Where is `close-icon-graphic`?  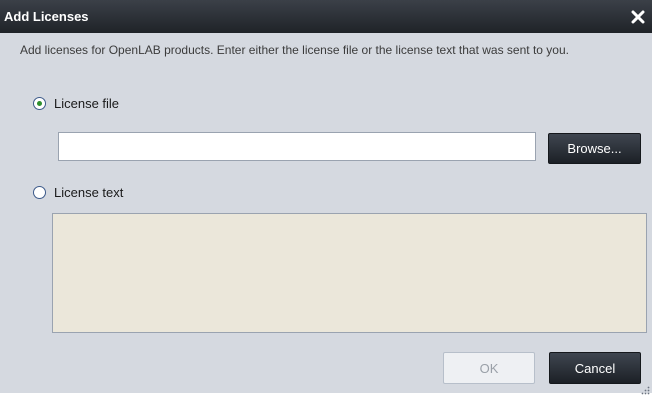 close-icon-graphic is located at coordinates (638, 17).